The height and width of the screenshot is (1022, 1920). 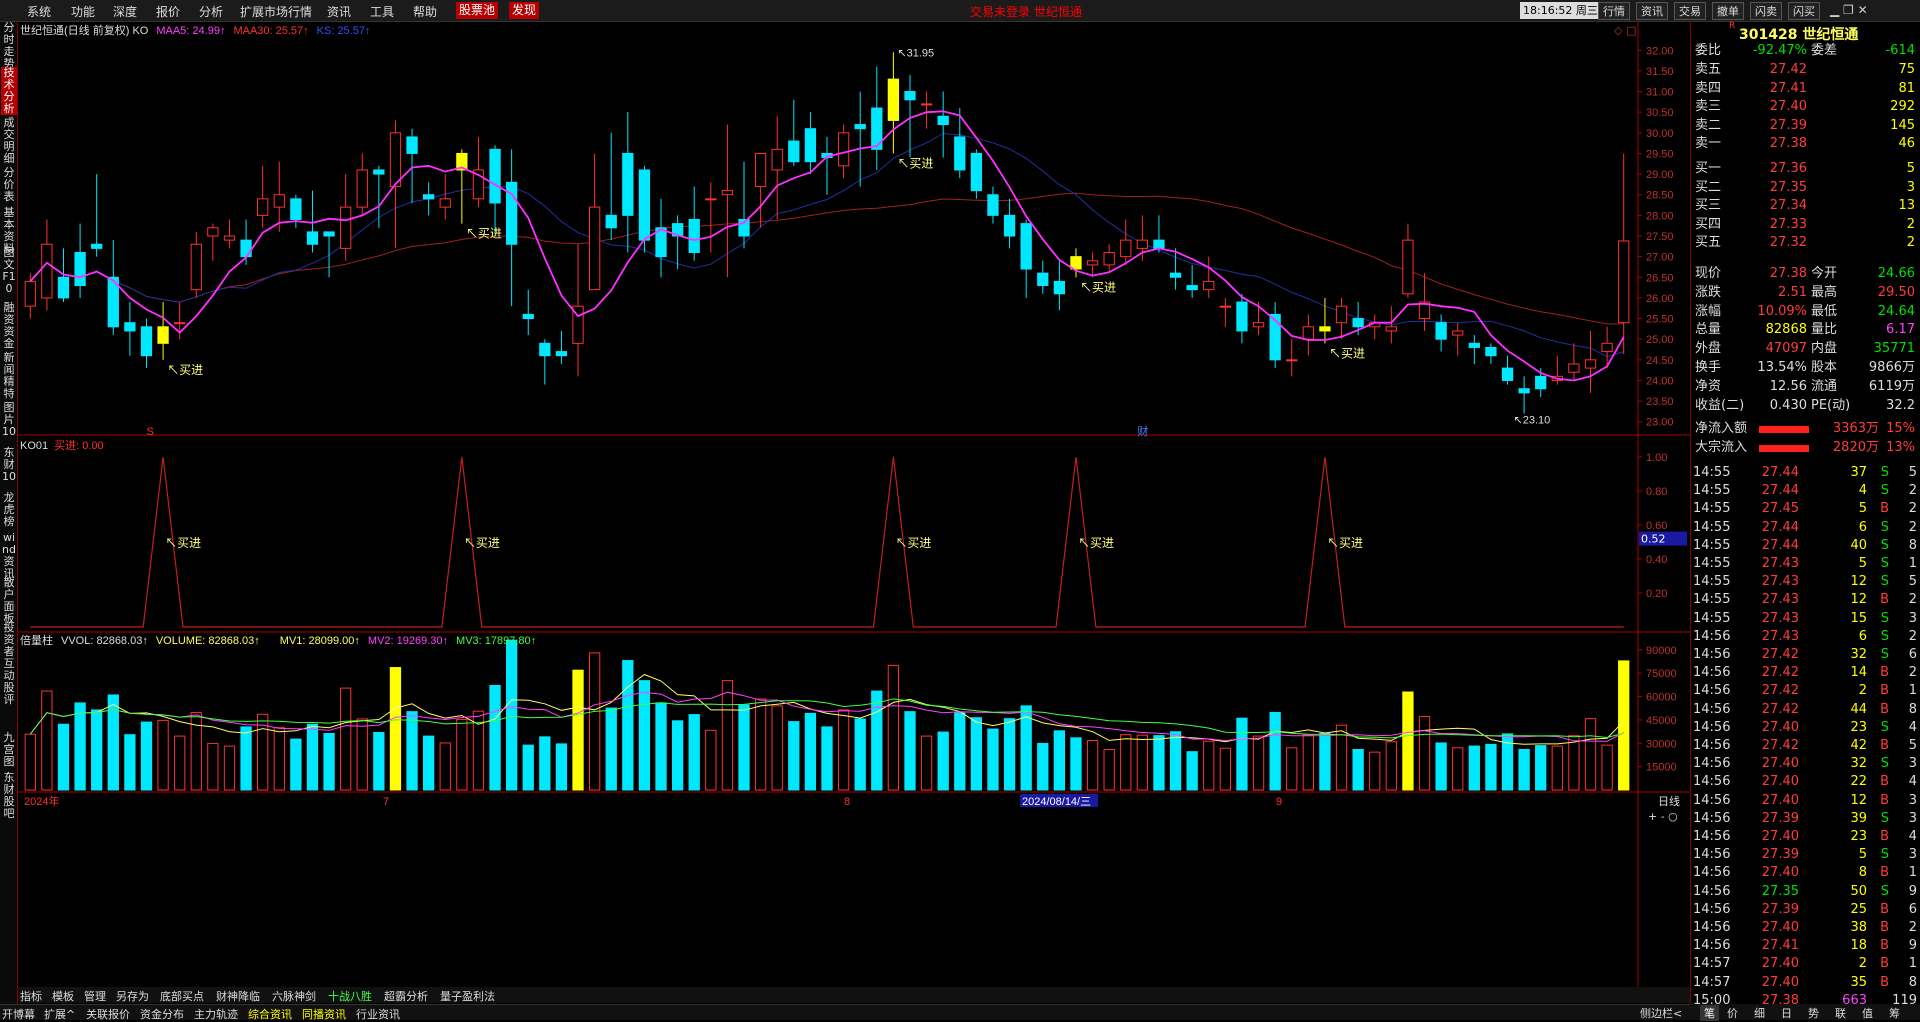 What do you see at coordinates (9, 376) in the screenshot?
I see `left-tab-7: 新闻精特` at bounding box center [9, 376].